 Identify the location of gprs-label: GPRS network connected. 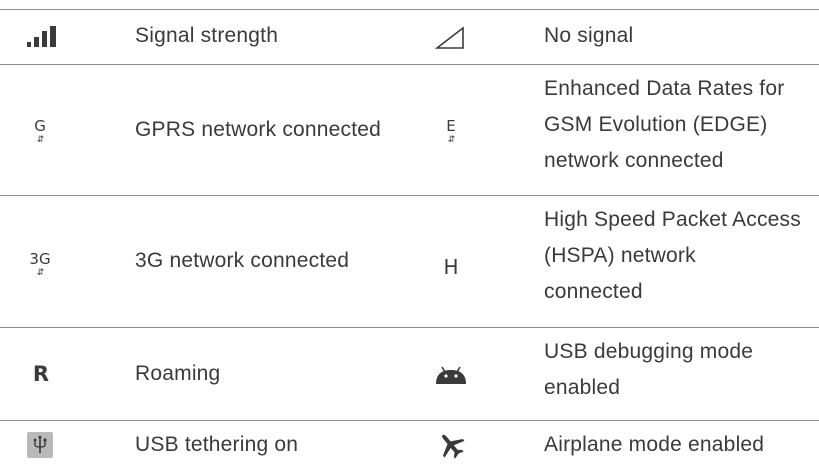
(258, 129).